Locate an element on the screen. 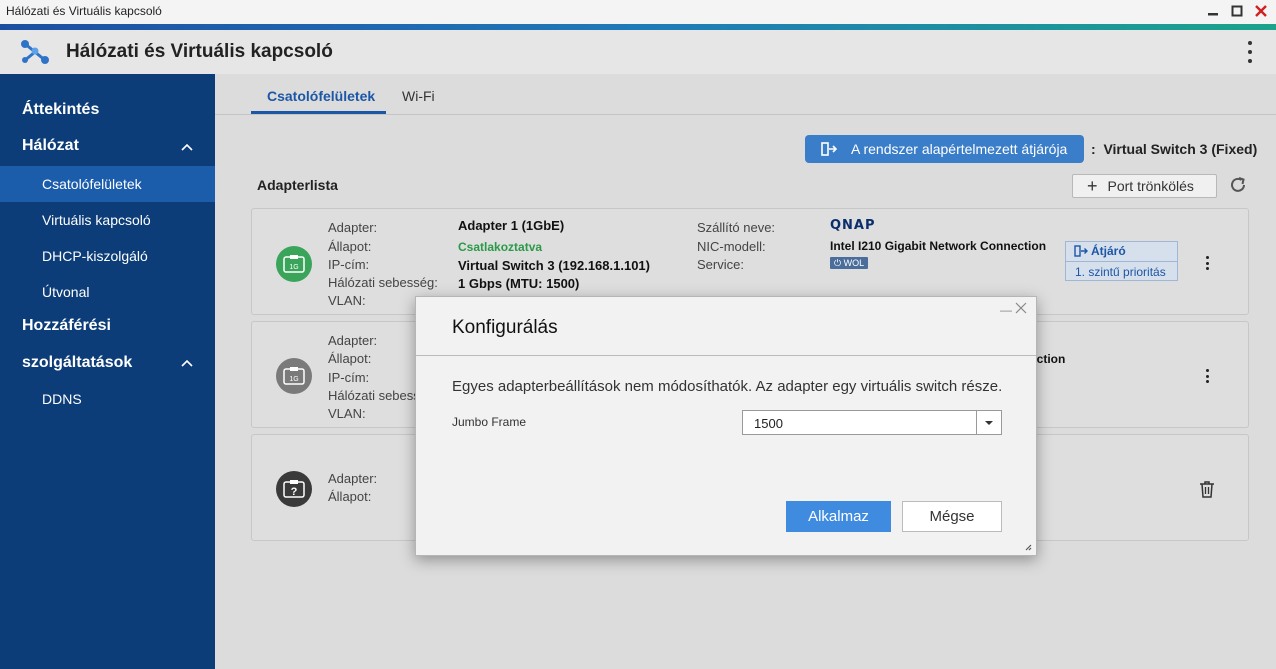 The width and height of the screenshot is (1276, 669). sidebar-section-network: Hálózat is located at coordinates (50, 146).